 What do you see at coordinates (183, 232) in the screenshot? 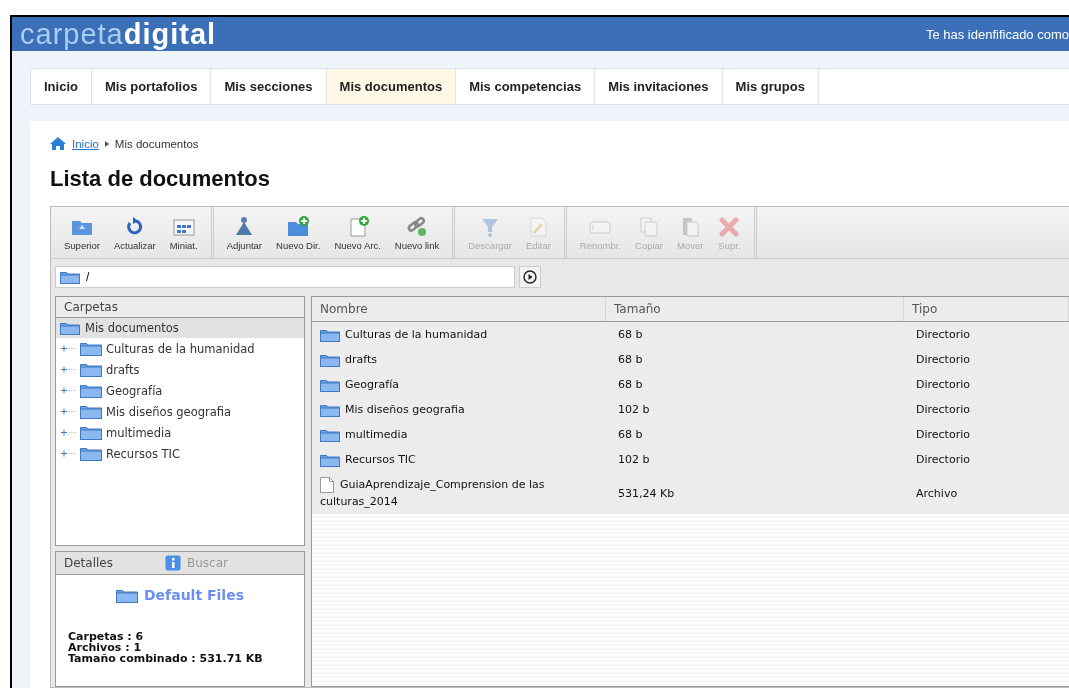
I see `toolbar-button: Miniat.` at bounding box center [183, 232].